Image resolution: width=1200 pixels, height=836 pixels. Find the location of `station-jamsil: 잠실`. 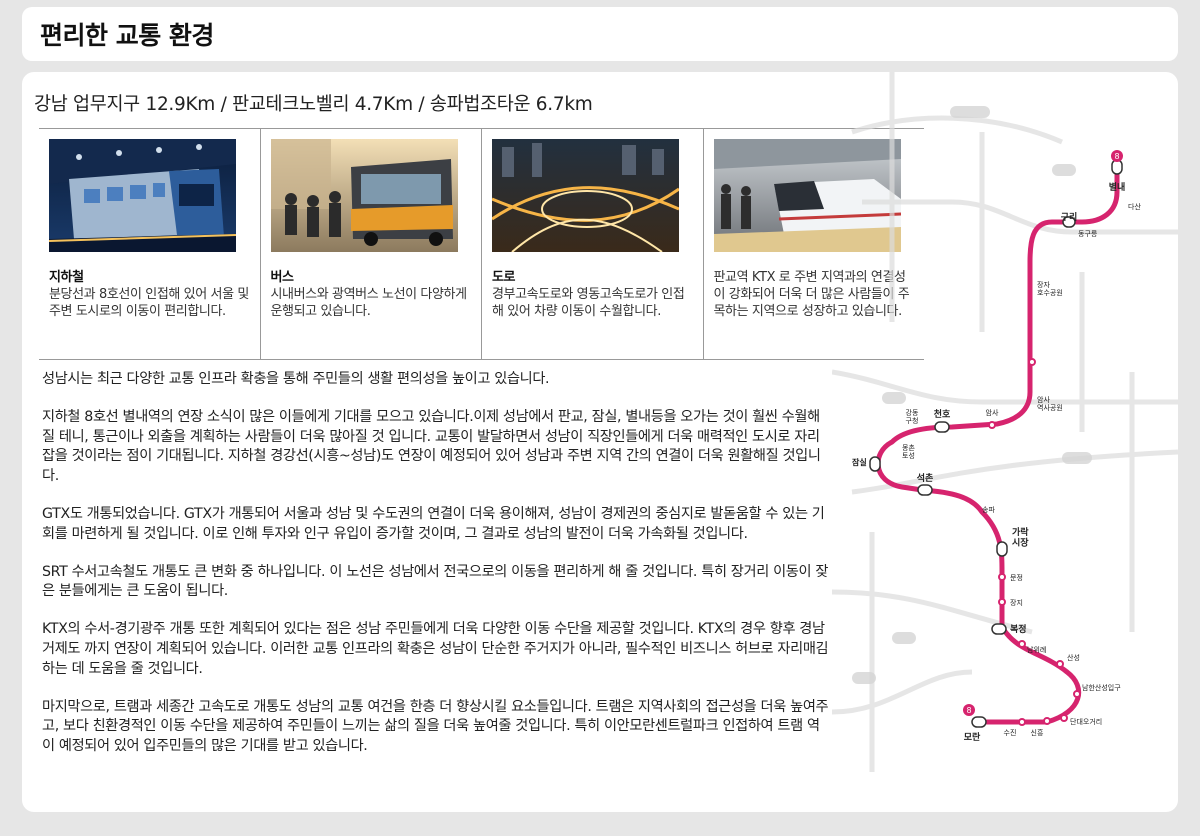

station-jamsil: 잠실 is located at coordinates (859, 462).